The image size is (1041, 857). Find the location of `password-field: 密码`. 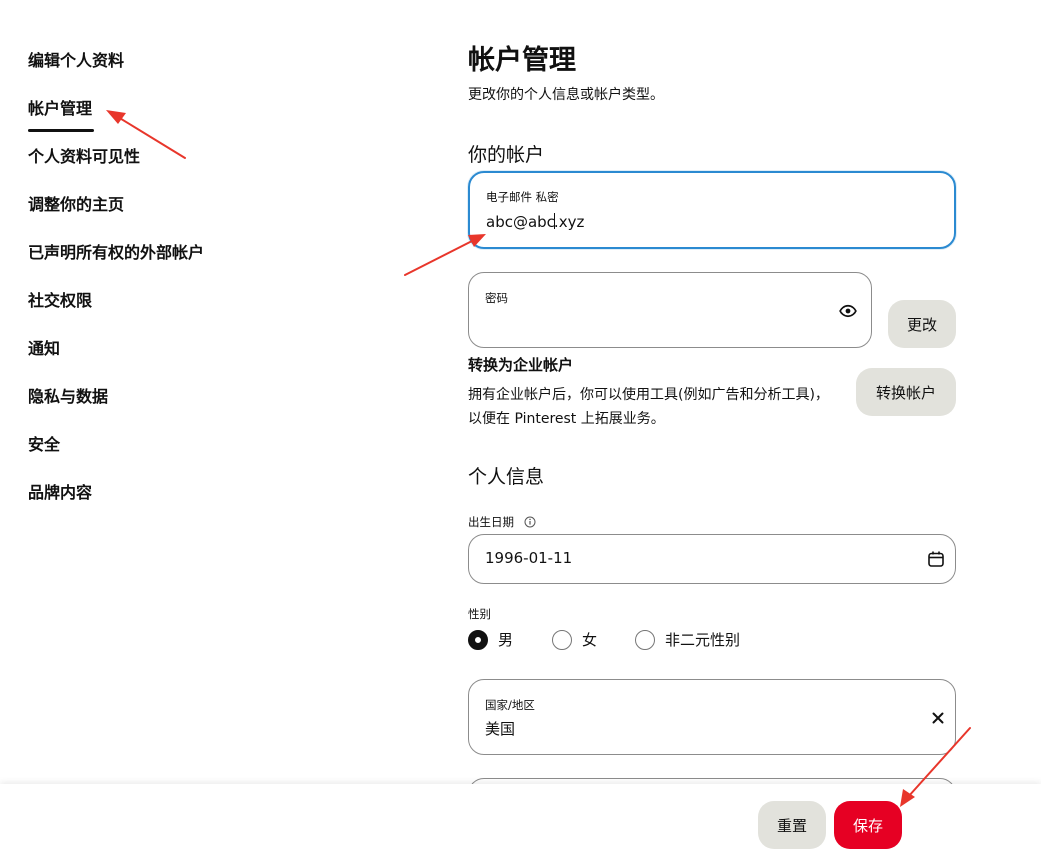

password-field: 密码 is located at coordinates (670, 310).